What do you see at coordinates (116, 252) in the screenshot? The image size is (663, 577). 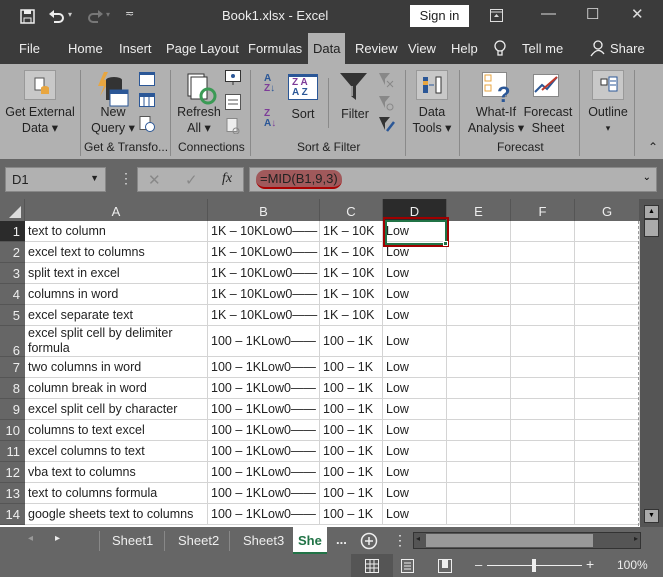 I see `cell-a2: excel text to columns` at bounding box center [116, 252].